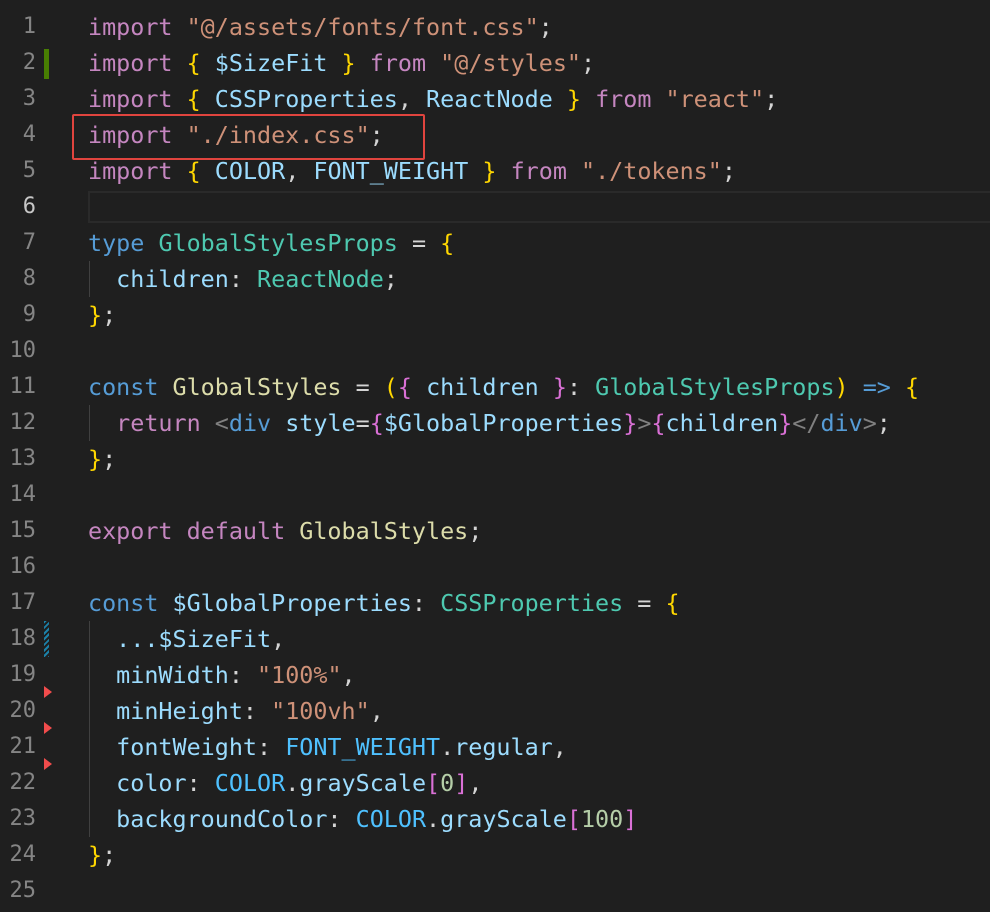 The image size is (990, 912). What do you see at coordinates (715, 99) in the screenshot?
I see `string-literal: "react"` at bounding box center [715, 99].